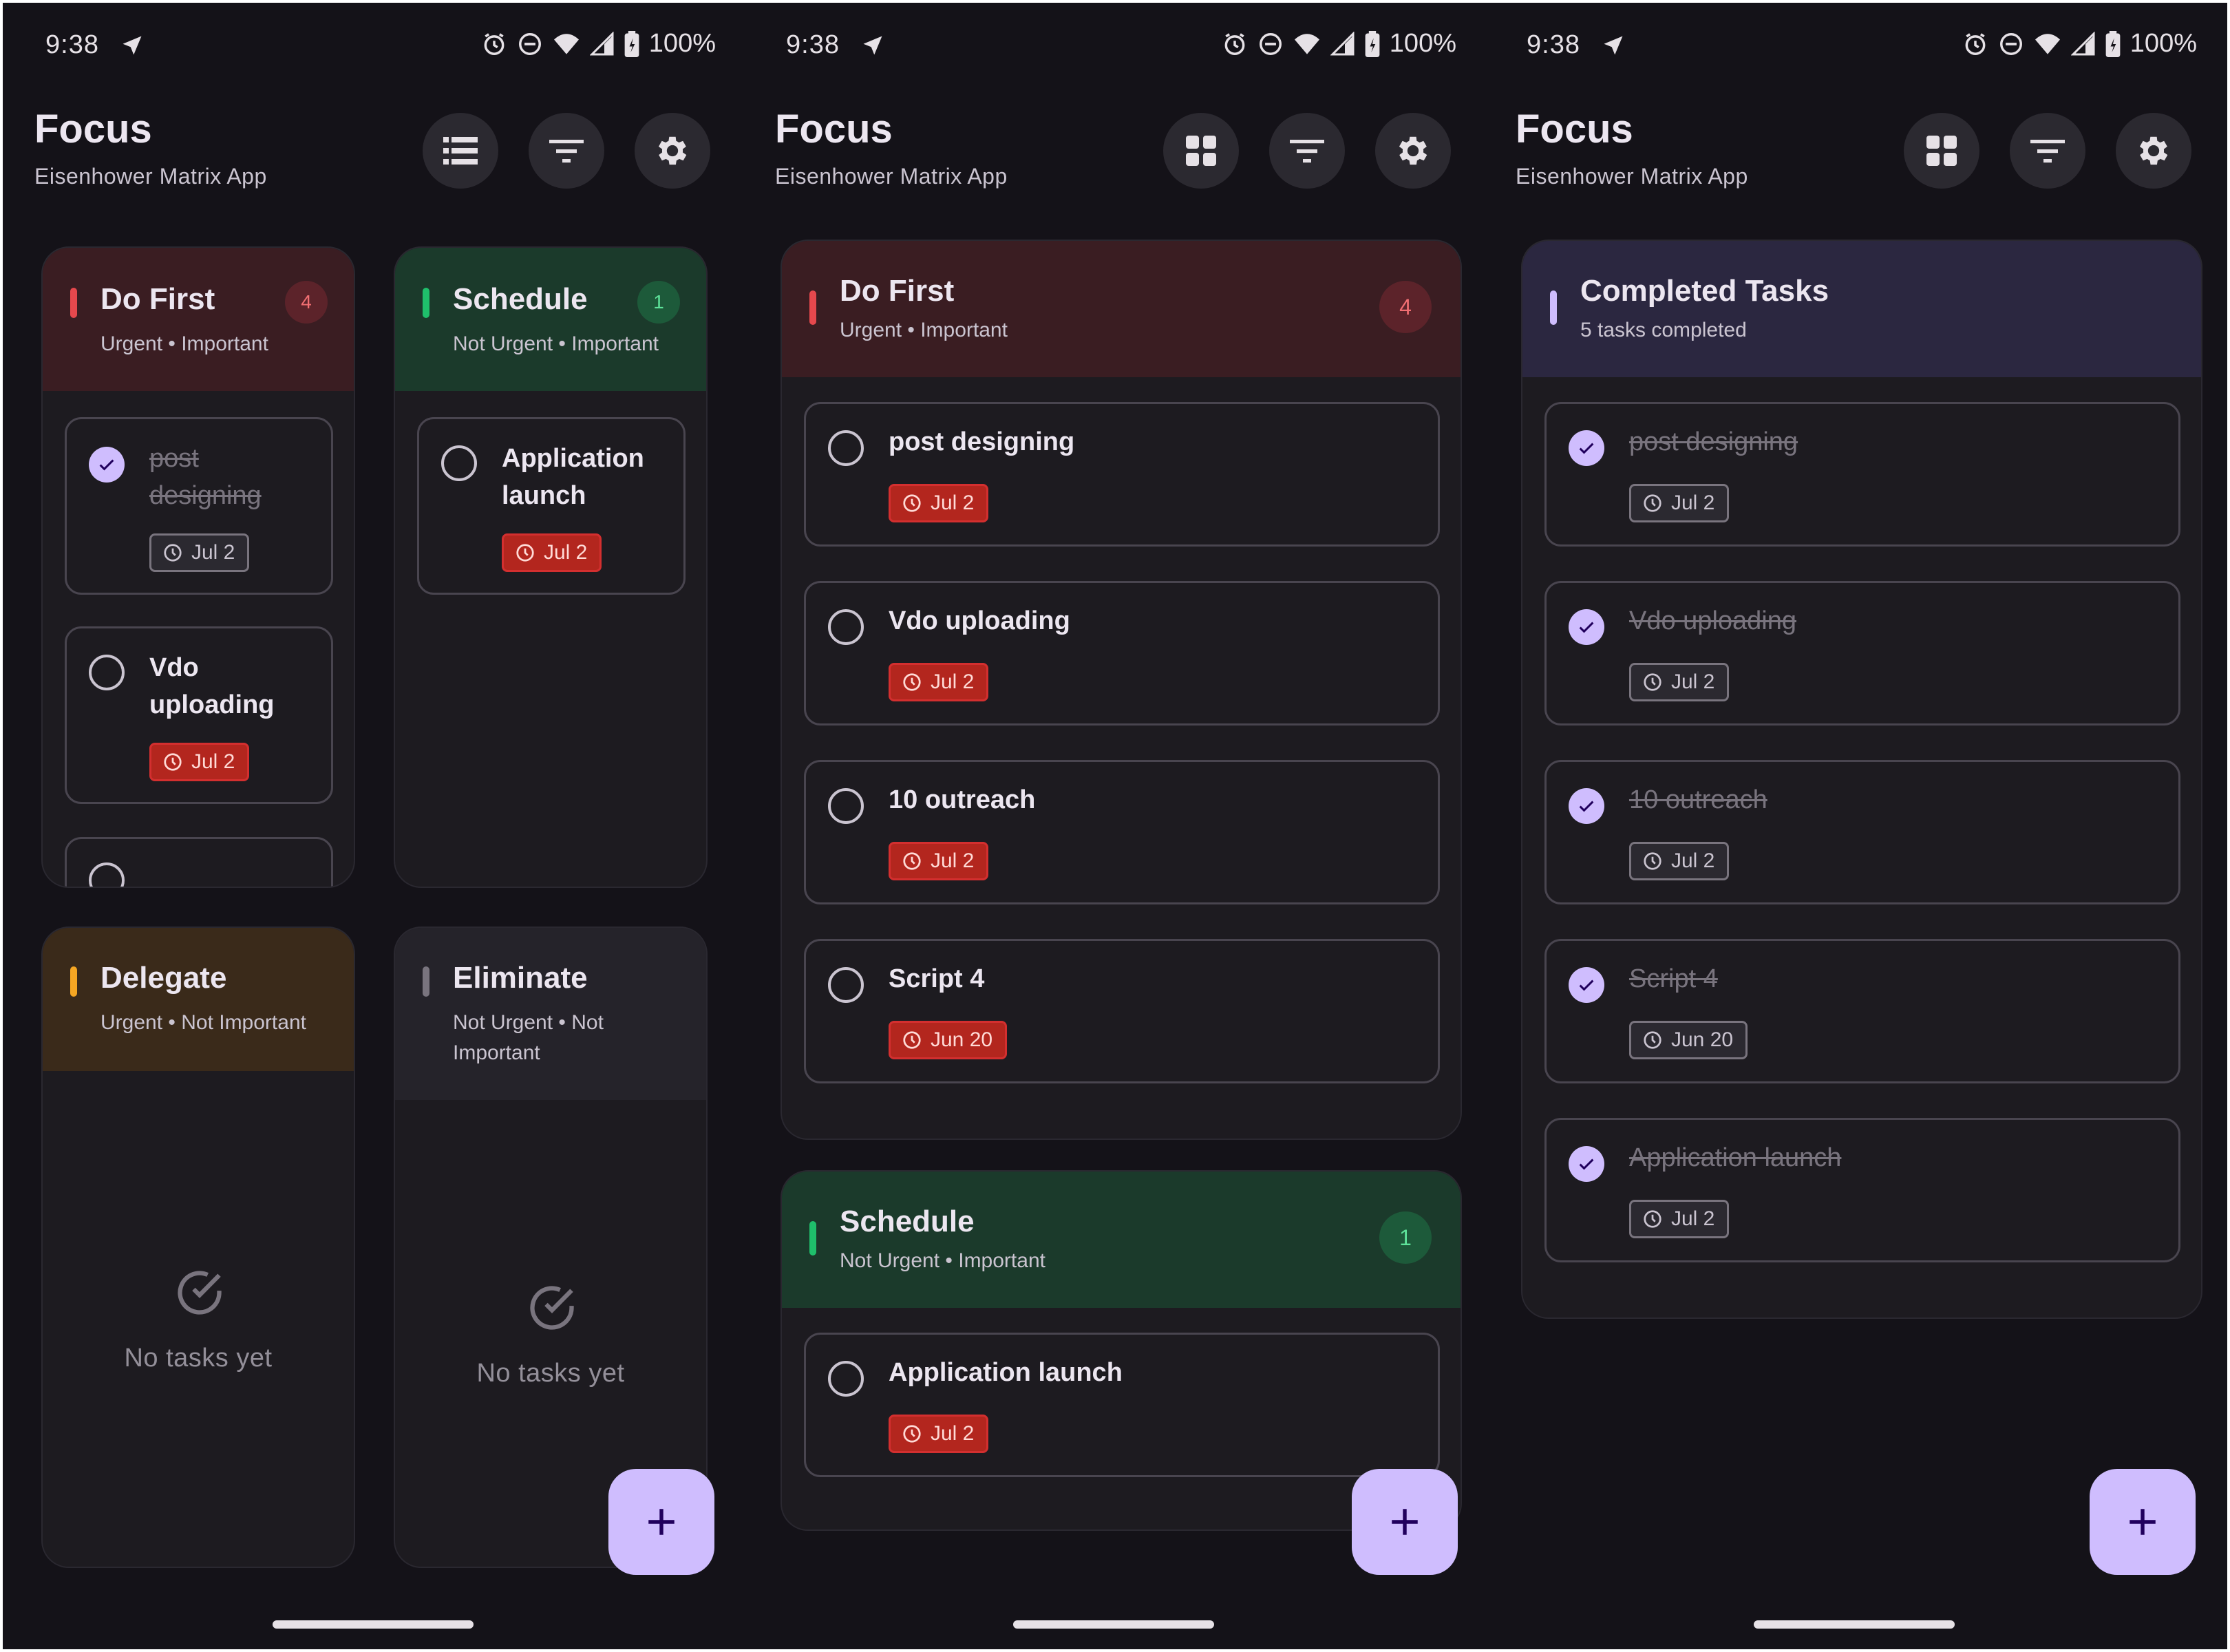  I want to click on quadrant-subtitle: Urgent • Important, so click(184, 343).